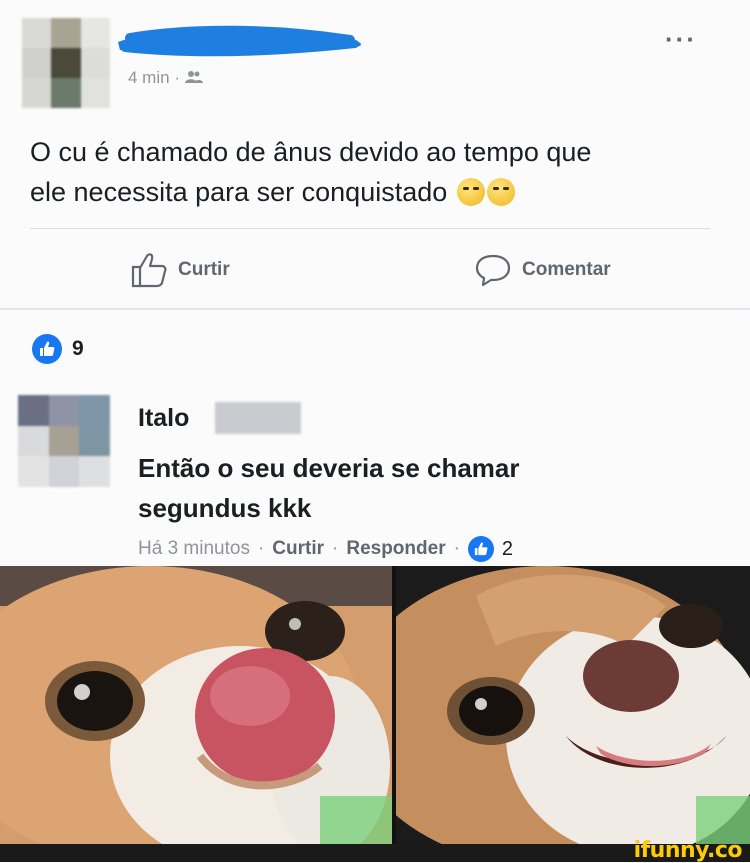 The height and width of the screenshot is (863, 750). Describe the element at coordinates (239, 192) in the screenshot. I see `post-text-line-2-content: ele necessita para ser conquistado` at that location.